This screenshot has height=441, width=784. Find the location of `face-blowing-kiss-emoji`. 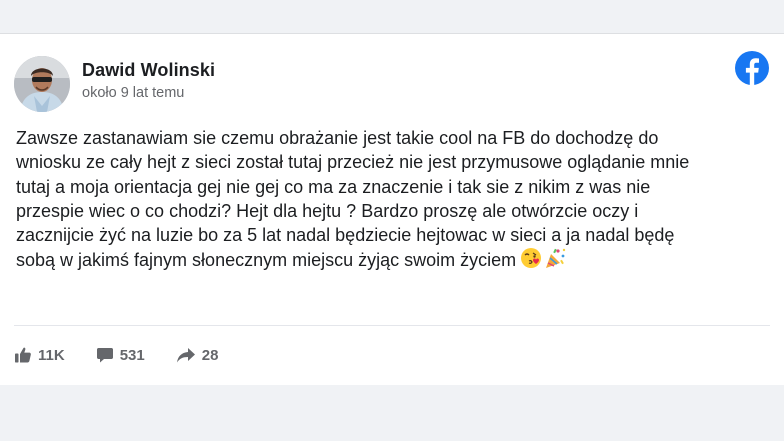

face-blowing-kiss-emoji is located at coordinates (531, 258).